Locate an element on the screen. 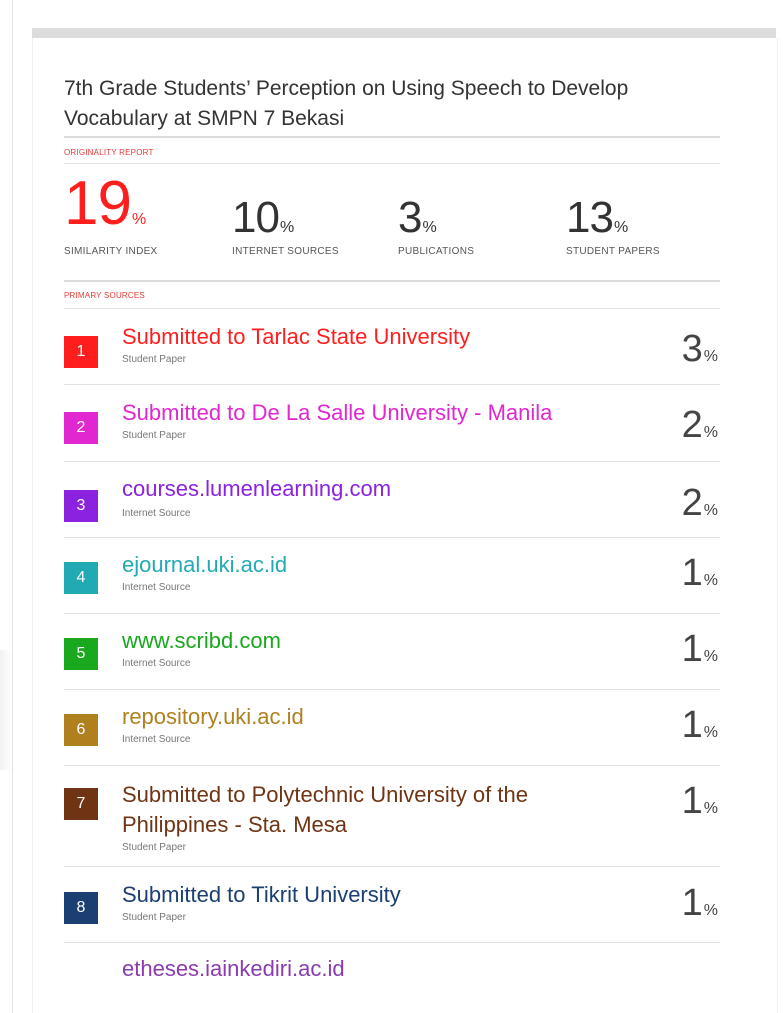 The height and width of the screenshot is (1013, 784). source-title: www.scribd.com is located at coordinates (201, 641).